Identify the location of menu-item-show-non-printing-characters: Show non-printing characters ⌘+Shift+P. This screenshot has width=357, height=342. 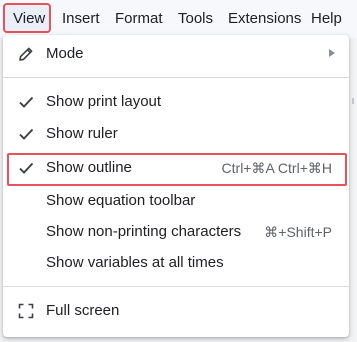
(176, 232).